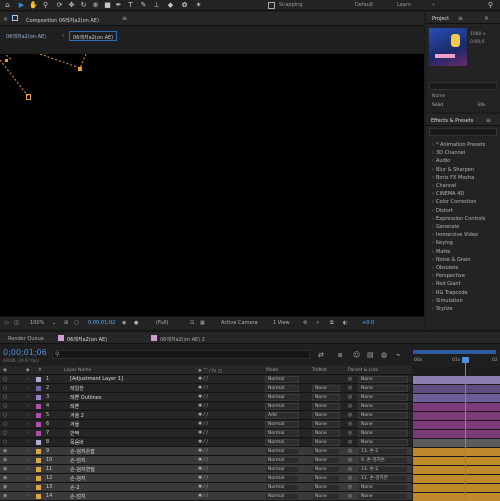 The height and width of the screenshot is (501, 500). Describe the element at coordinates (107, 5) in the screenshot. I see `rectangle-tool-icon: ■` at that location.